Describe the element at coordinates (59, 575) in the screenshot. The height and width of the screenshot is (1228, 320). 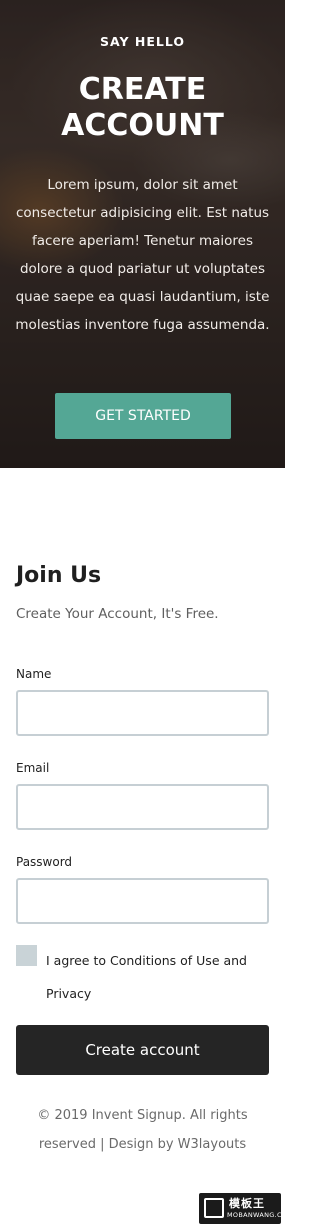
I see `form-title: Join Us` at that location.